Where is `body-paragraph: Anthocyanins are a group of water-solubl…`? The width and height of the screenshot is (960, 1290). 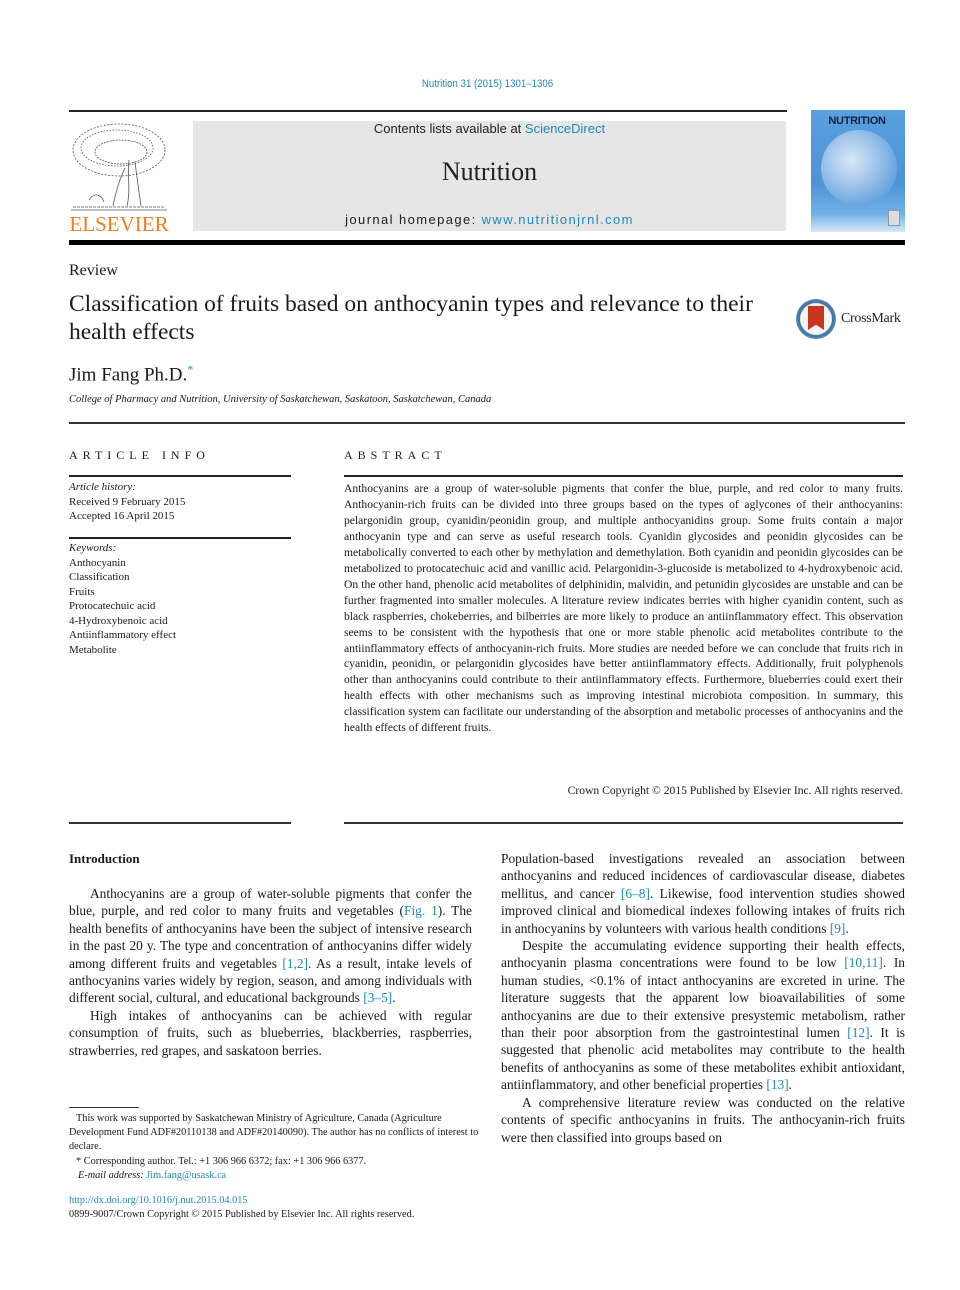
body-paragraph: Anthocyanins are a group of water-solubl… is located at coordinates (270, 946).